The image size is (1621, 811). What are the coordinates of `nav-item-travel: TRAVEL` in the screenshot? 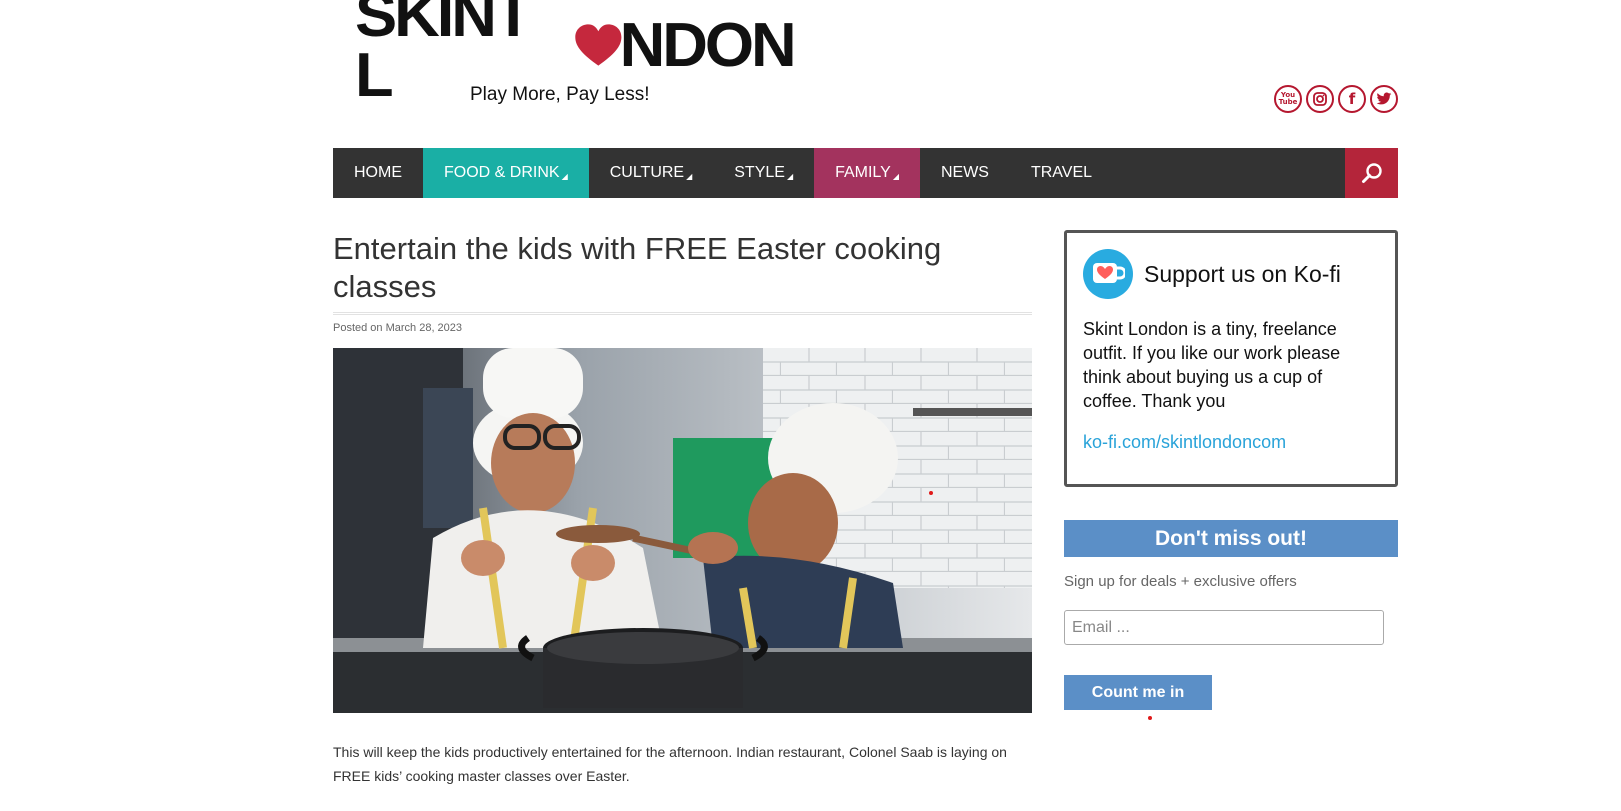 It's located at (1061, 173).